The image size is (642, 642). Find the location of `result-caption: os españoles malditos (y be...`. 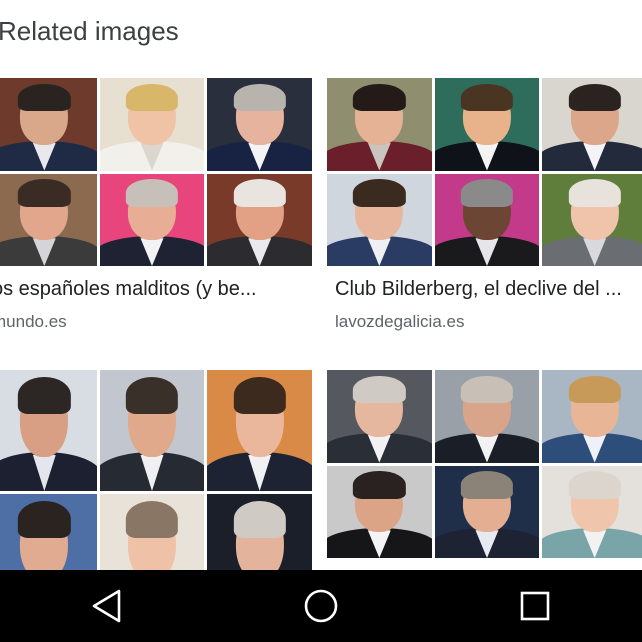

result-caption: os españoles malditos (y be... is located at coordinates (151, 289).